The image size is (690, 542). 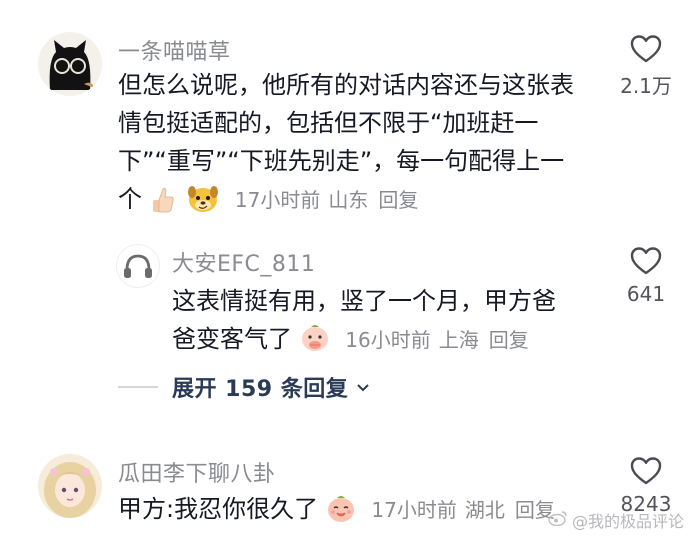 I want to click on expand-replies-label: 展开 159 条回复, so click(x=260, y=389).